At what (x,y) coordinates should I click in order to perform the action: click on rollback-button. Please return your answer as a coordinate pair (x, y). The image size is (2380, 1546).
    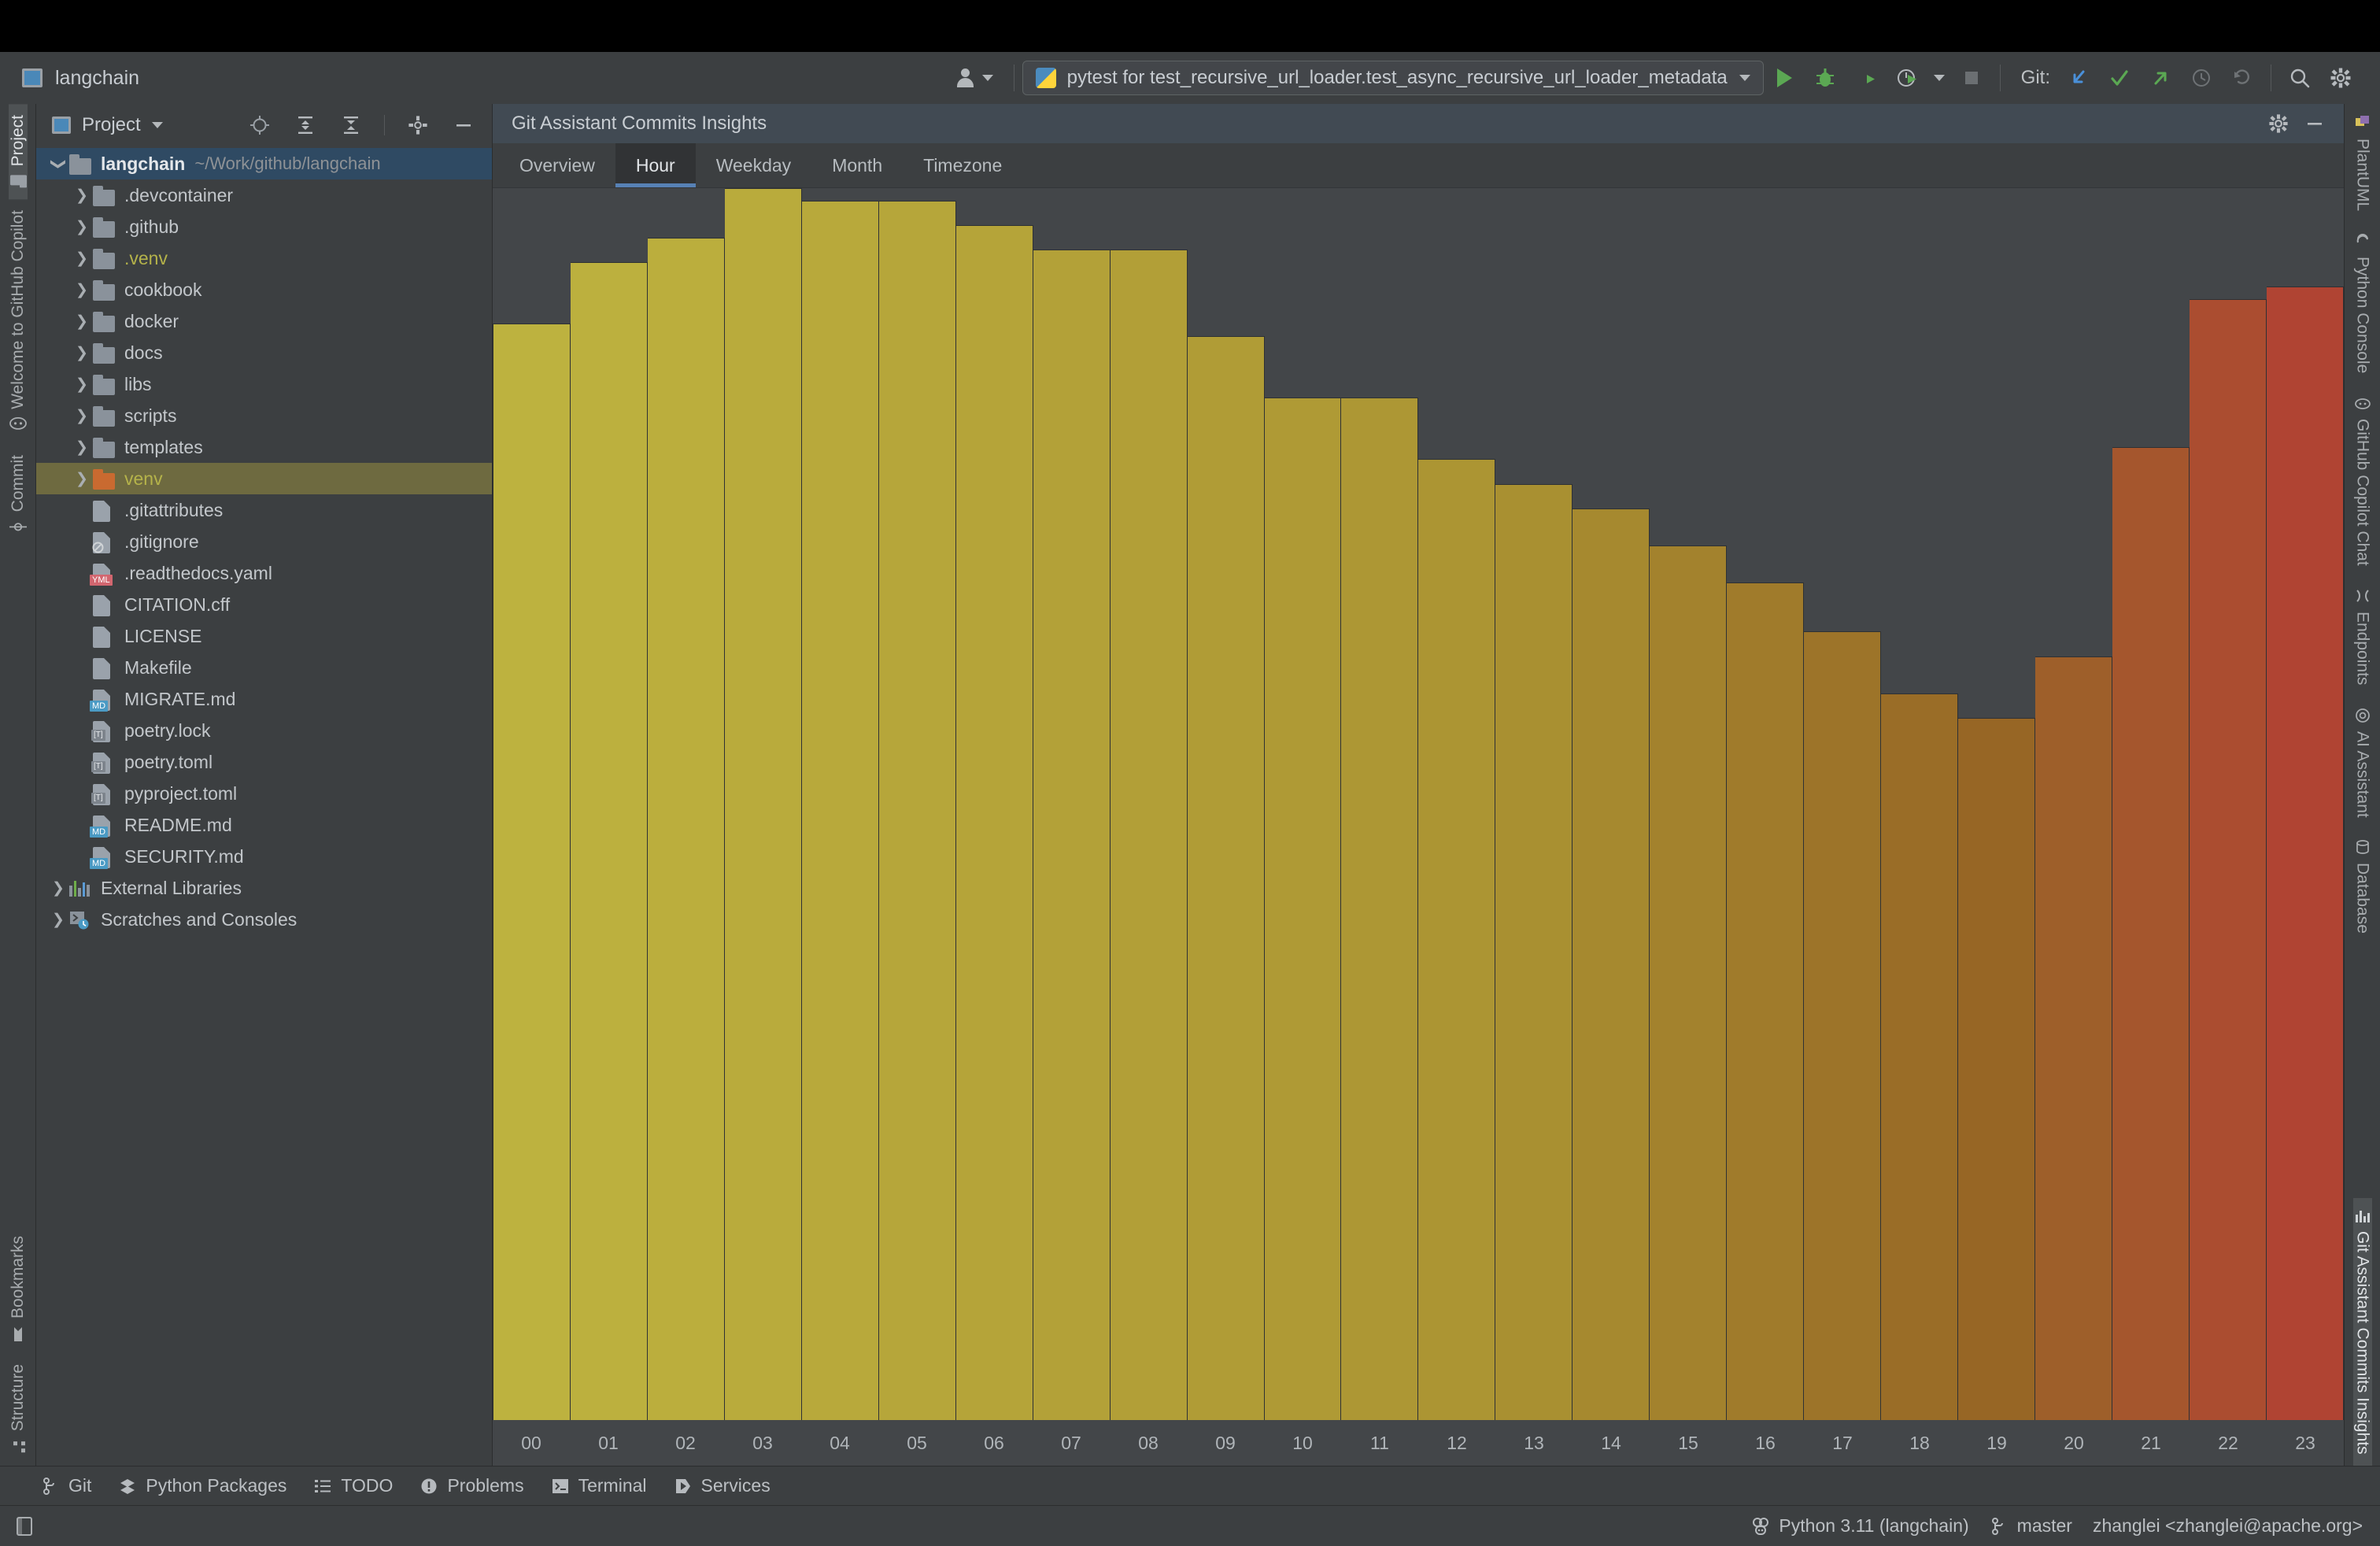
    Looking at the image, I should click on (2242, 78).